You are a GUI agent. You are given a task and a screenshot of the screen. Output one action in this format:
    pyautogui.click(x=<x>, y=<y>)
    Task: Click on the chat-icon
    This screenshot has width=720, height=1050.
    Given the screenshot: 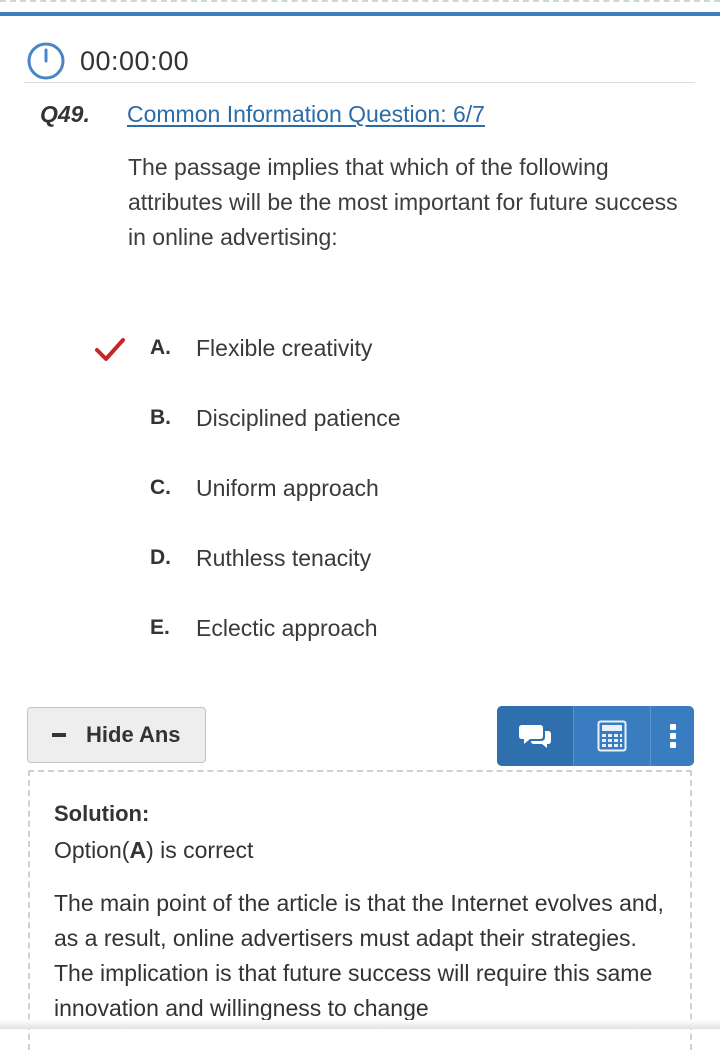 What is the action you would take?
    pyautogui.click(x=535, y=736)
    